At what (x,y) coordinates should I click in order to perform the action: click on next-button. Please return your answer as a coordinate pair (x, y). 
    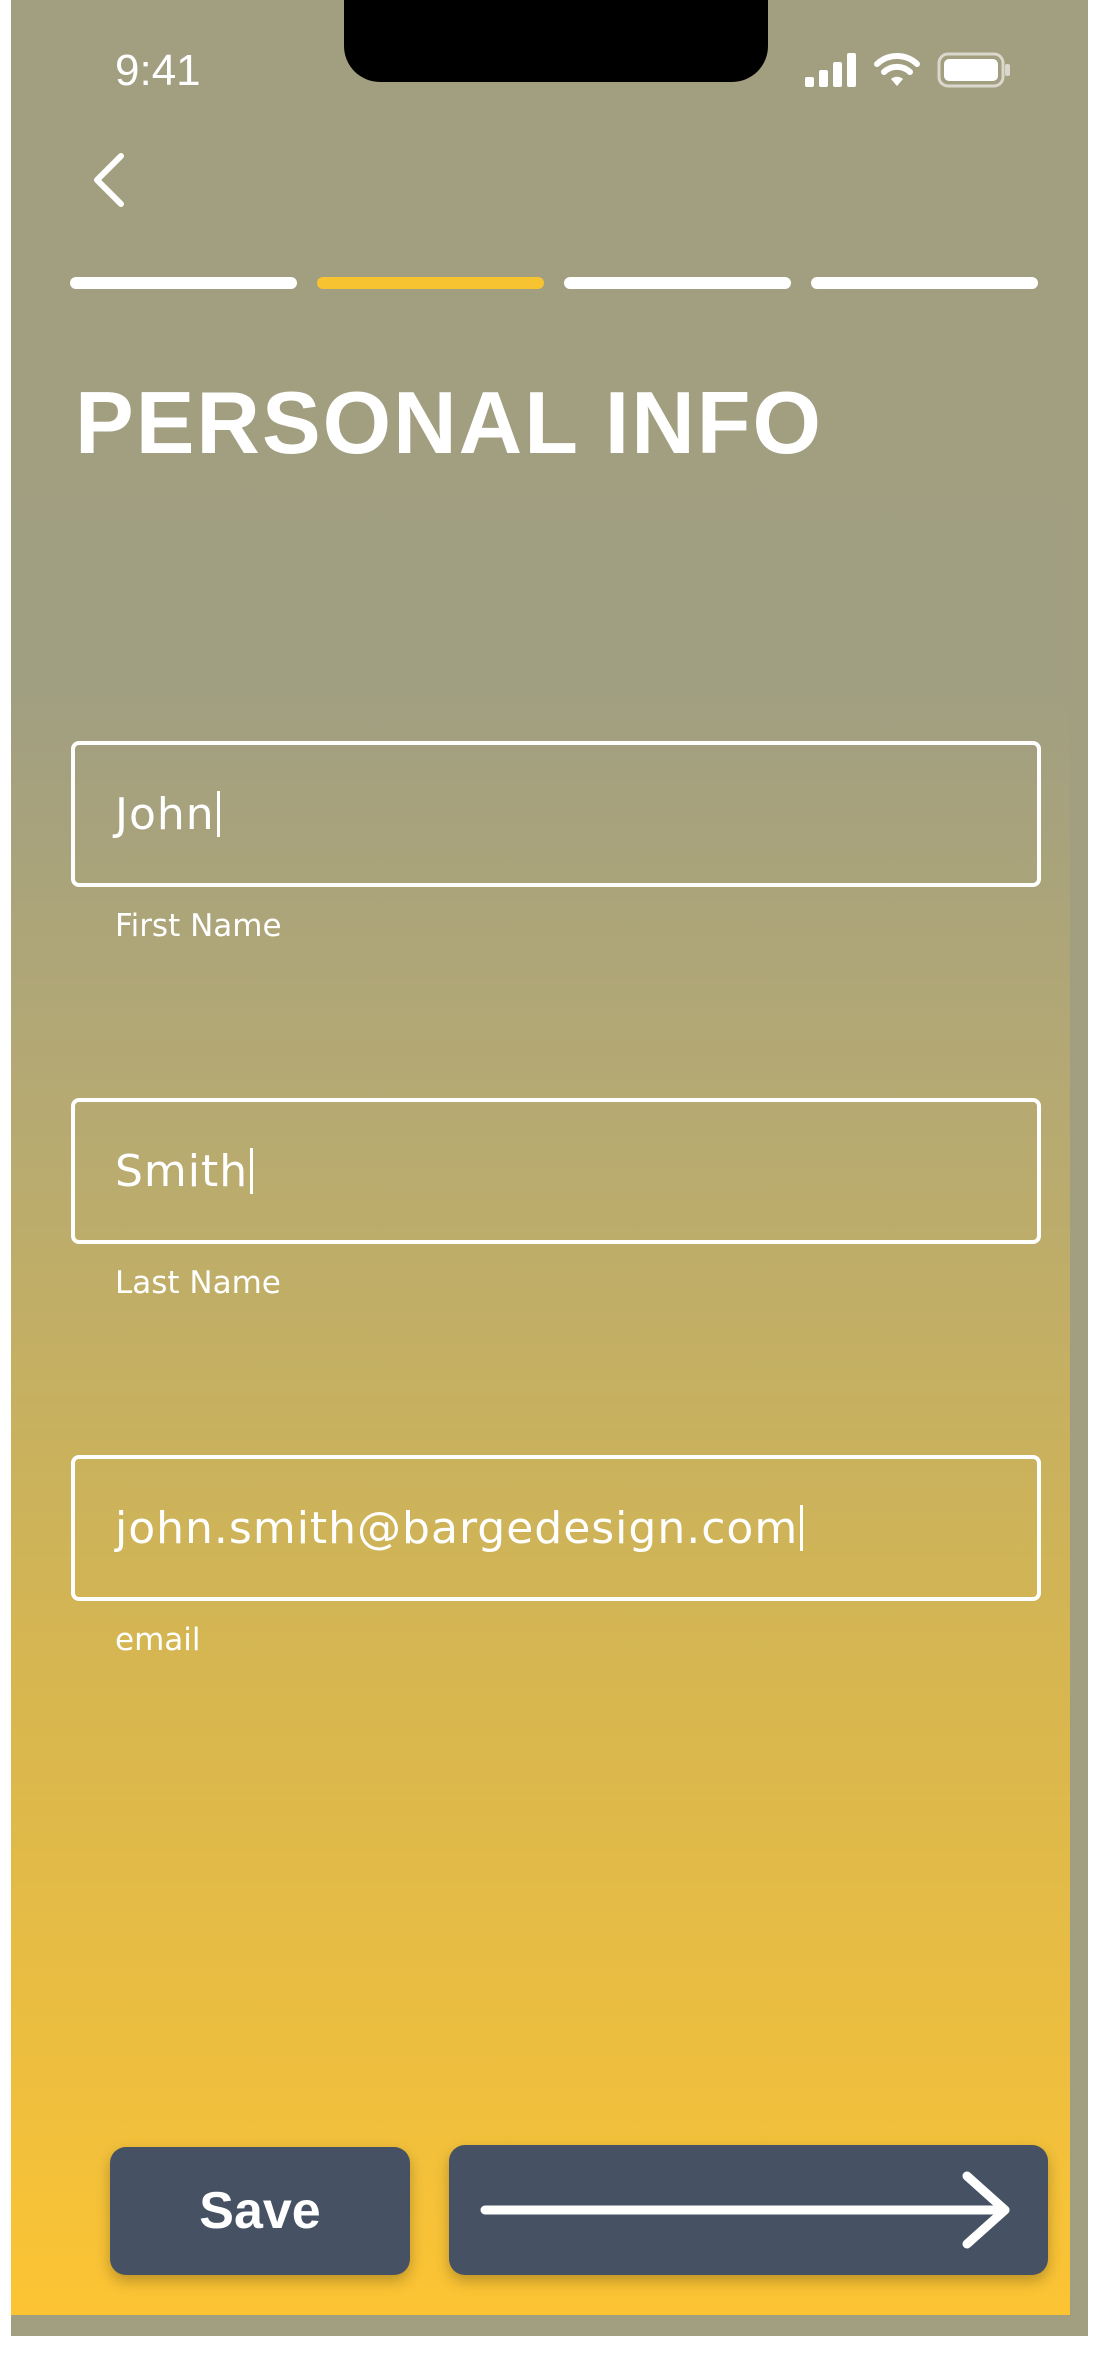
    Looking at the image, I should click on (748, 2210).